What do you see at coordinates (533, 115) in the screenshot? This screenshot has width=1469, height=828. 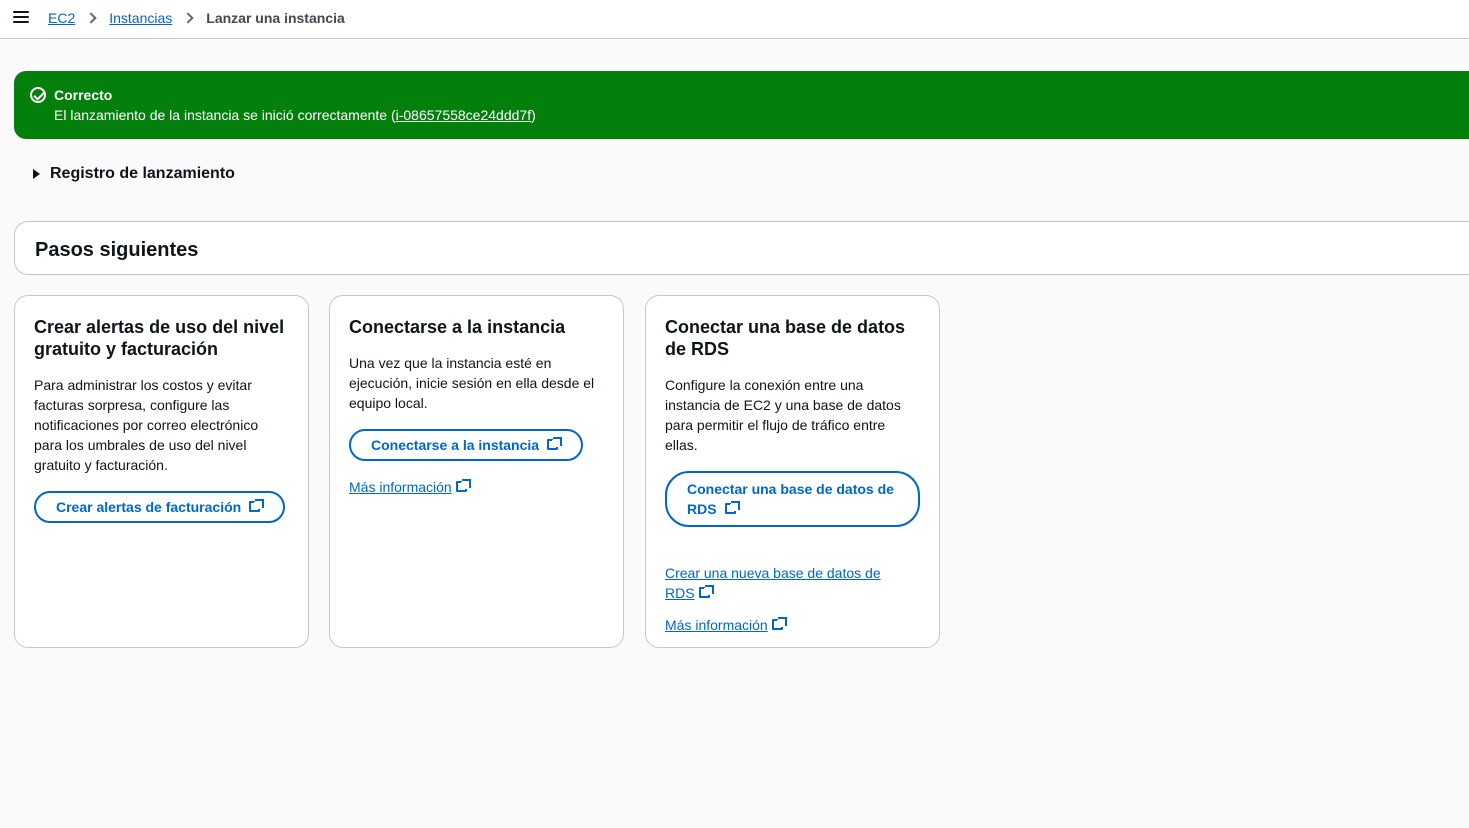 I see `flash-message-suffix: )` at bounding box center [533, 115].